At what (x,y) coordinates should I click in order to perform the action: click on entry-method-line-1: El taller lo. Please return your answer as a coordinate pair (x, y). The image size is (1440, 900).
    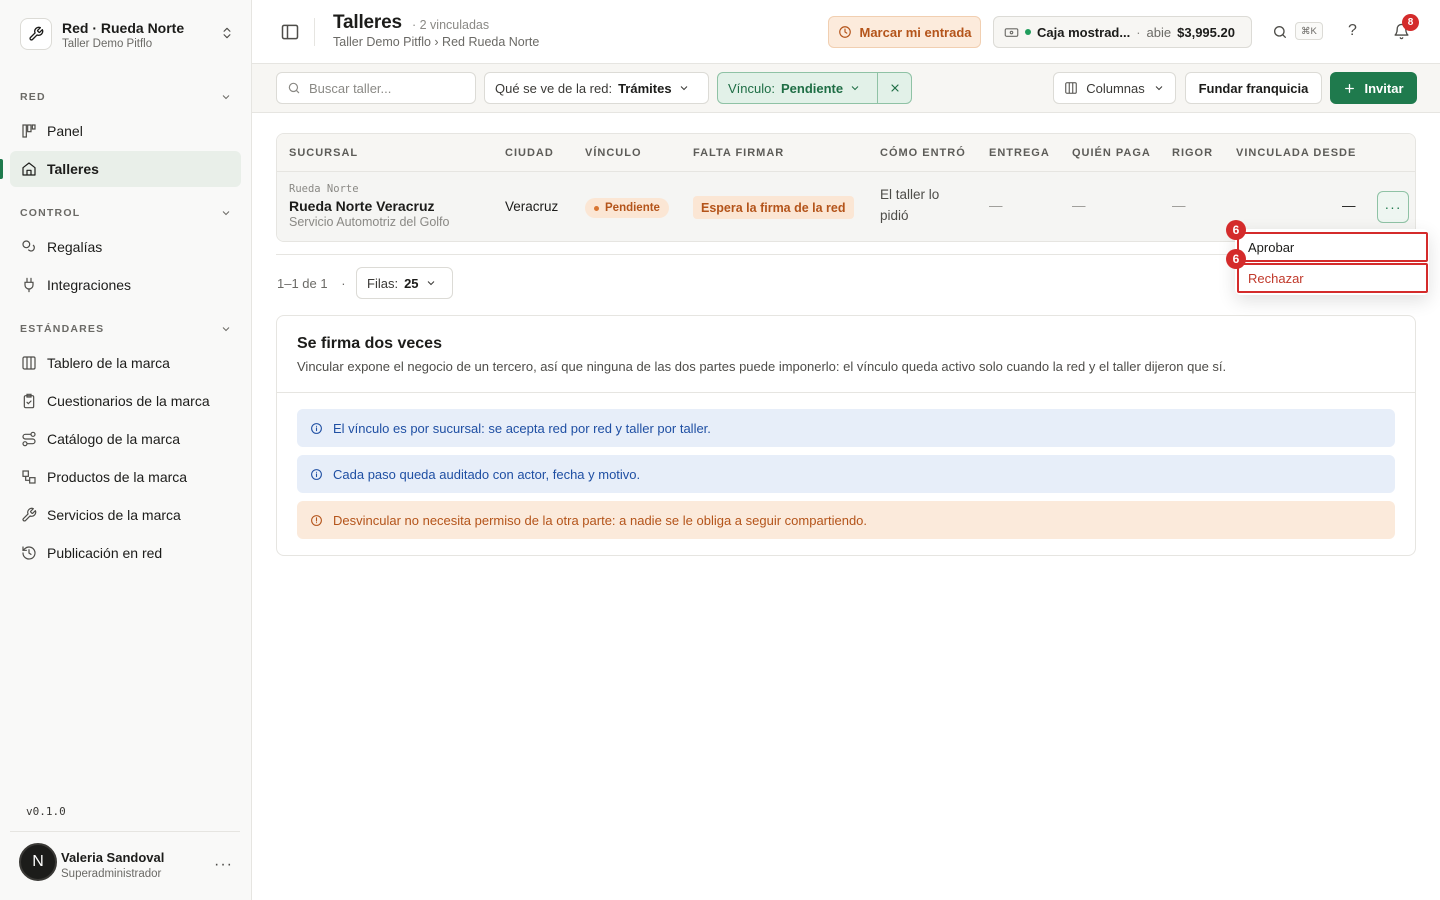
    Looking at the image, I should click on (910, 194).